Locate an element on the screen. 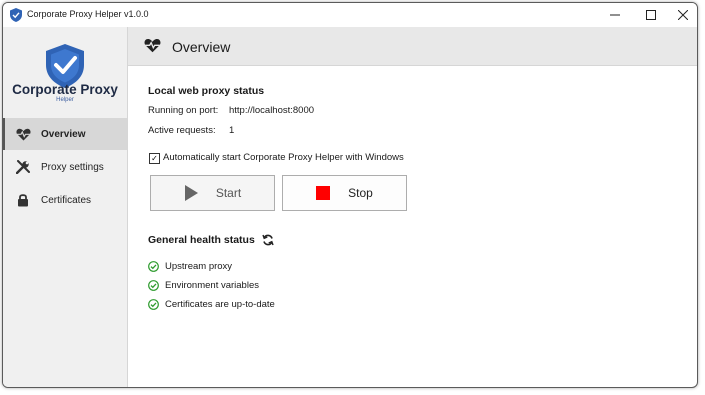 This screenshot has height=395, width=705. health-item-label: Certificates are up-to-date is located at coordinates (220, 304).